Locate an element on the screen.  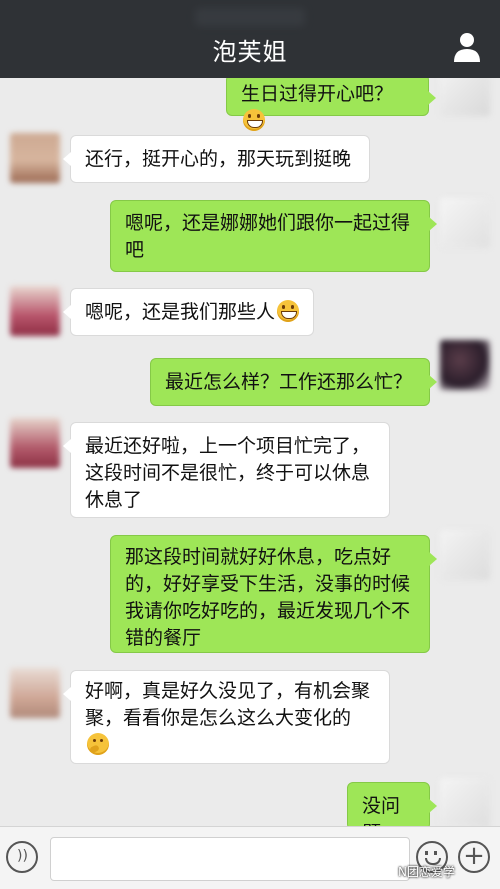
message-text: 好啊，真是好久没见了，有机会聚聚，看看你是怎么这么大变化的 is located at coordinates (228, 704).